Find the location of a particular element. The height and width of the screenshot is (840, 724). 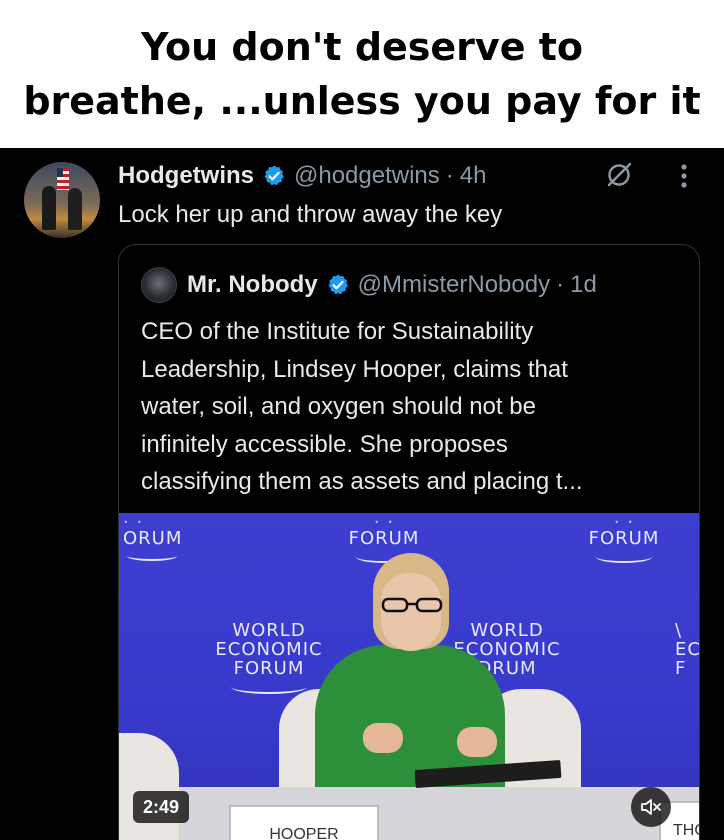

wef-logo-text: ORUM is located at coordinates (153, 538).